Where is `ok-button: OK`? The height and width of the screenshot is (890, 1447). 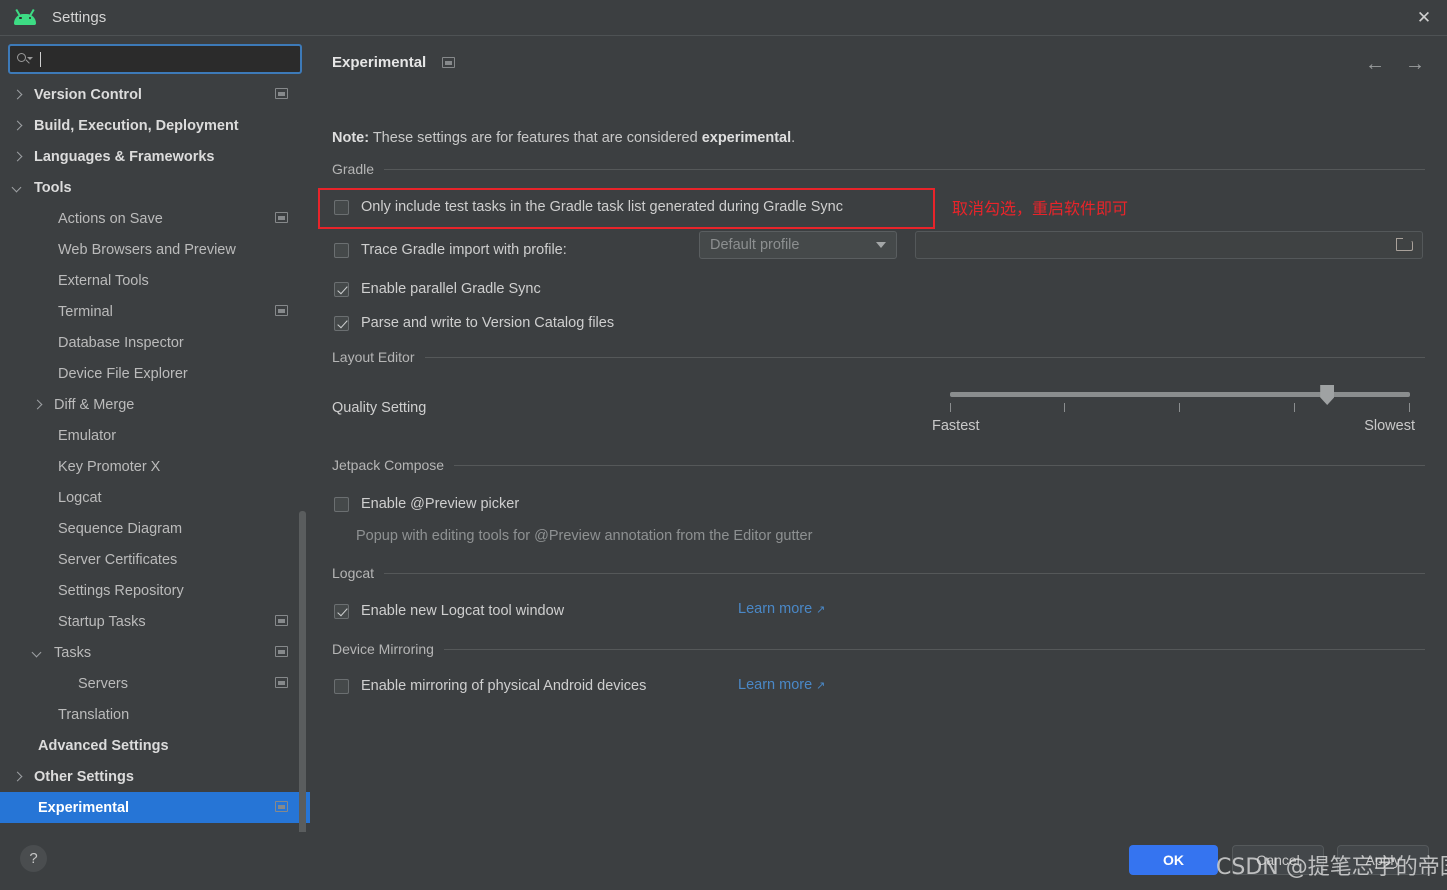
ok-button: OK is located at coordinates (1173, 860).